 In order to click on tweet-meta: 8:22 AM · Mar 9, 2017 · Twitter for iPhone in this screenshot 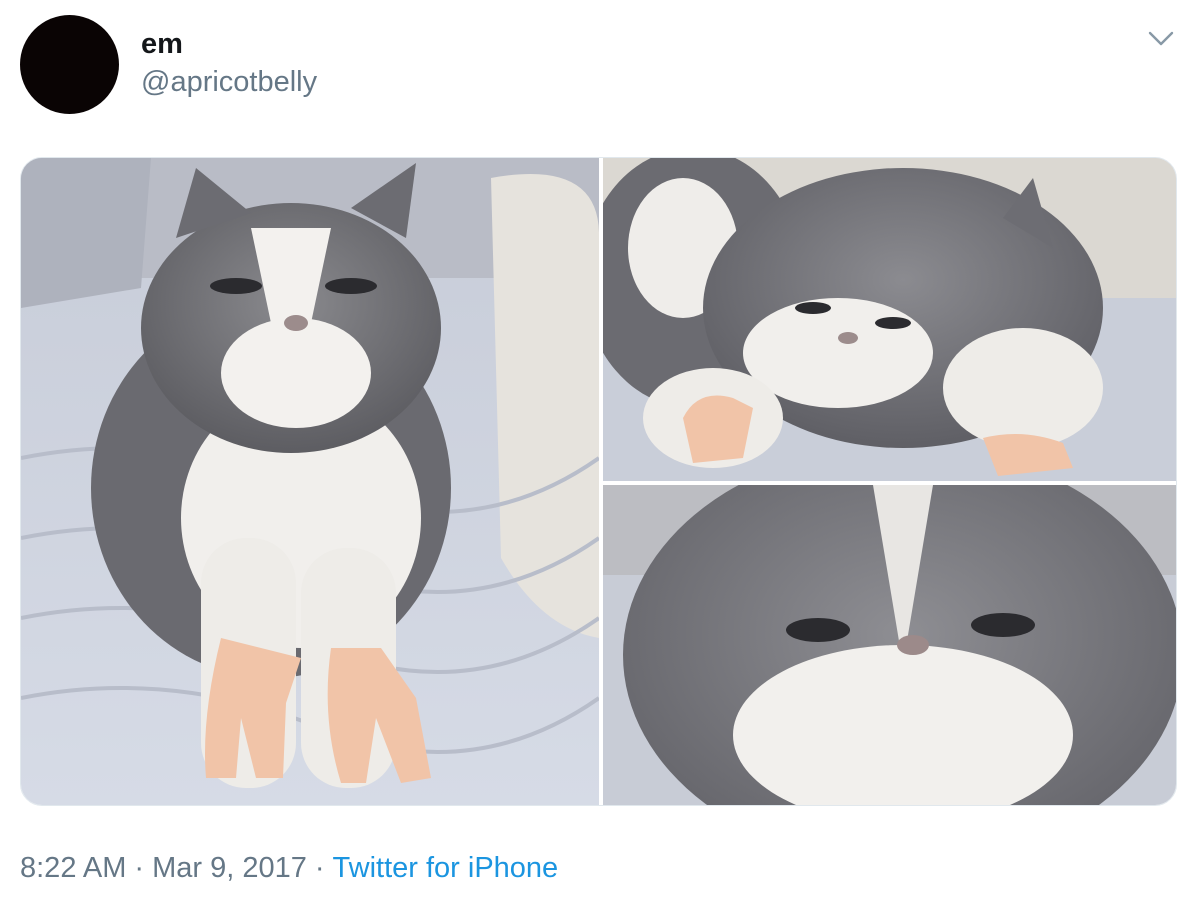, I will do `click(289, 868)`.